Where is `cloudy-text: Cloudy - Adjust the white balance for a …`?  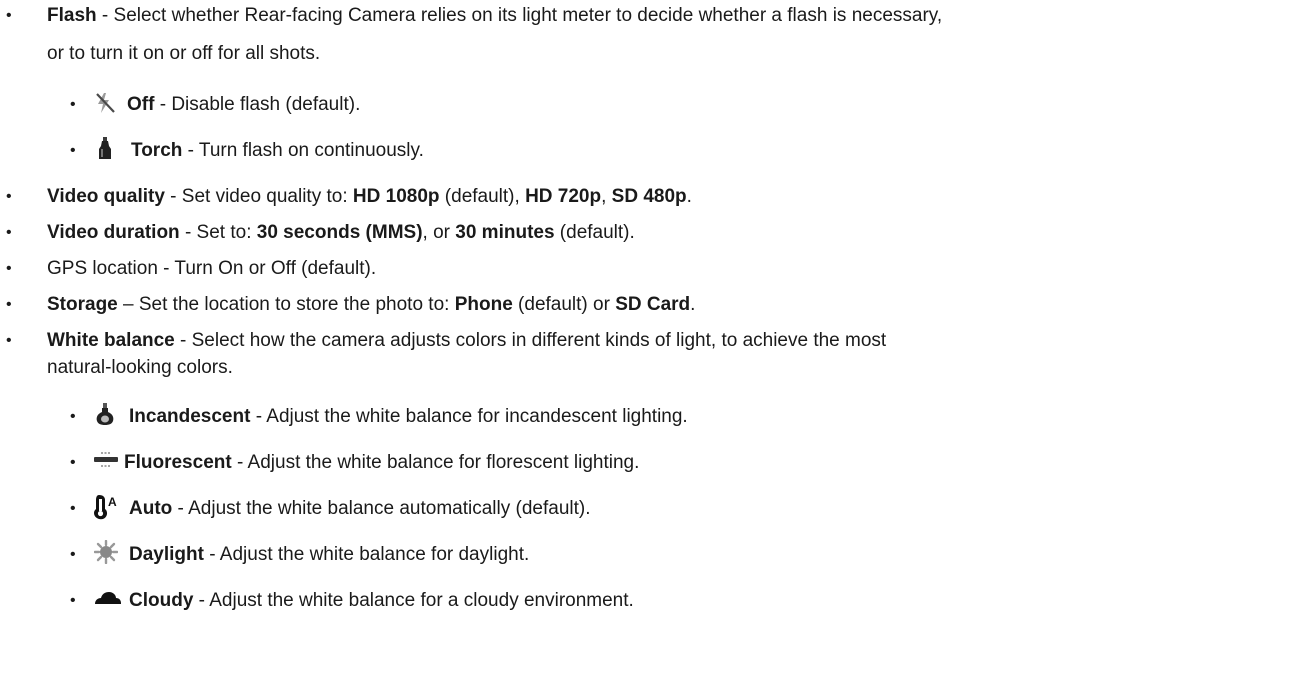
cloudy-text: Cloudy - Adjust the white balance for a … is located at coordinates (381, 601).